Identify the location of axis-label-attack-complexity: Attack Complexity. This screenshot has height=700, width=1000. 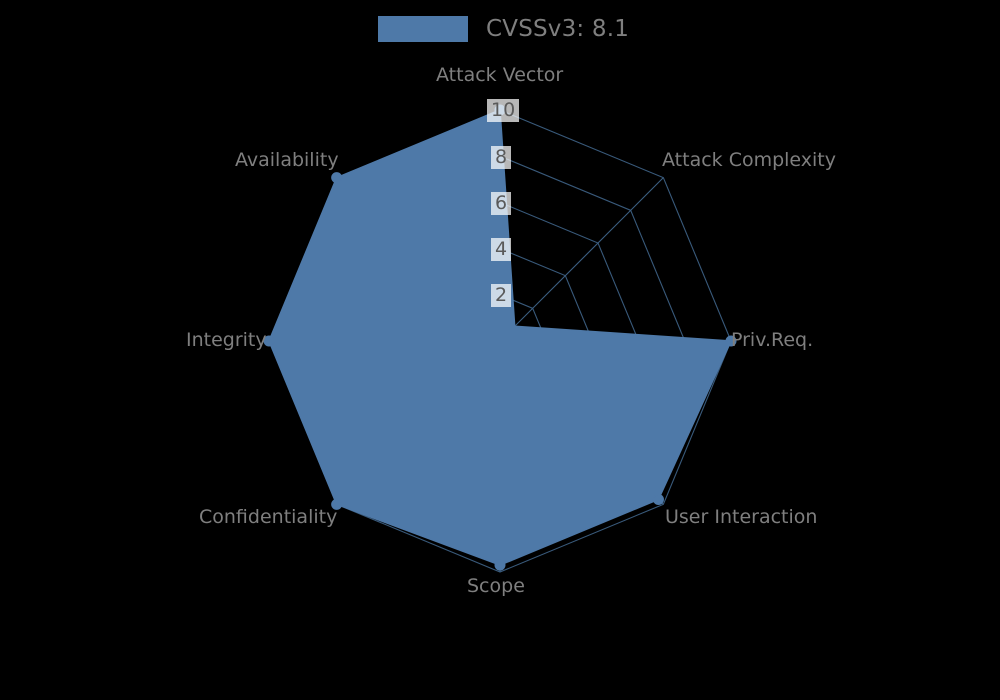
(749, 160).